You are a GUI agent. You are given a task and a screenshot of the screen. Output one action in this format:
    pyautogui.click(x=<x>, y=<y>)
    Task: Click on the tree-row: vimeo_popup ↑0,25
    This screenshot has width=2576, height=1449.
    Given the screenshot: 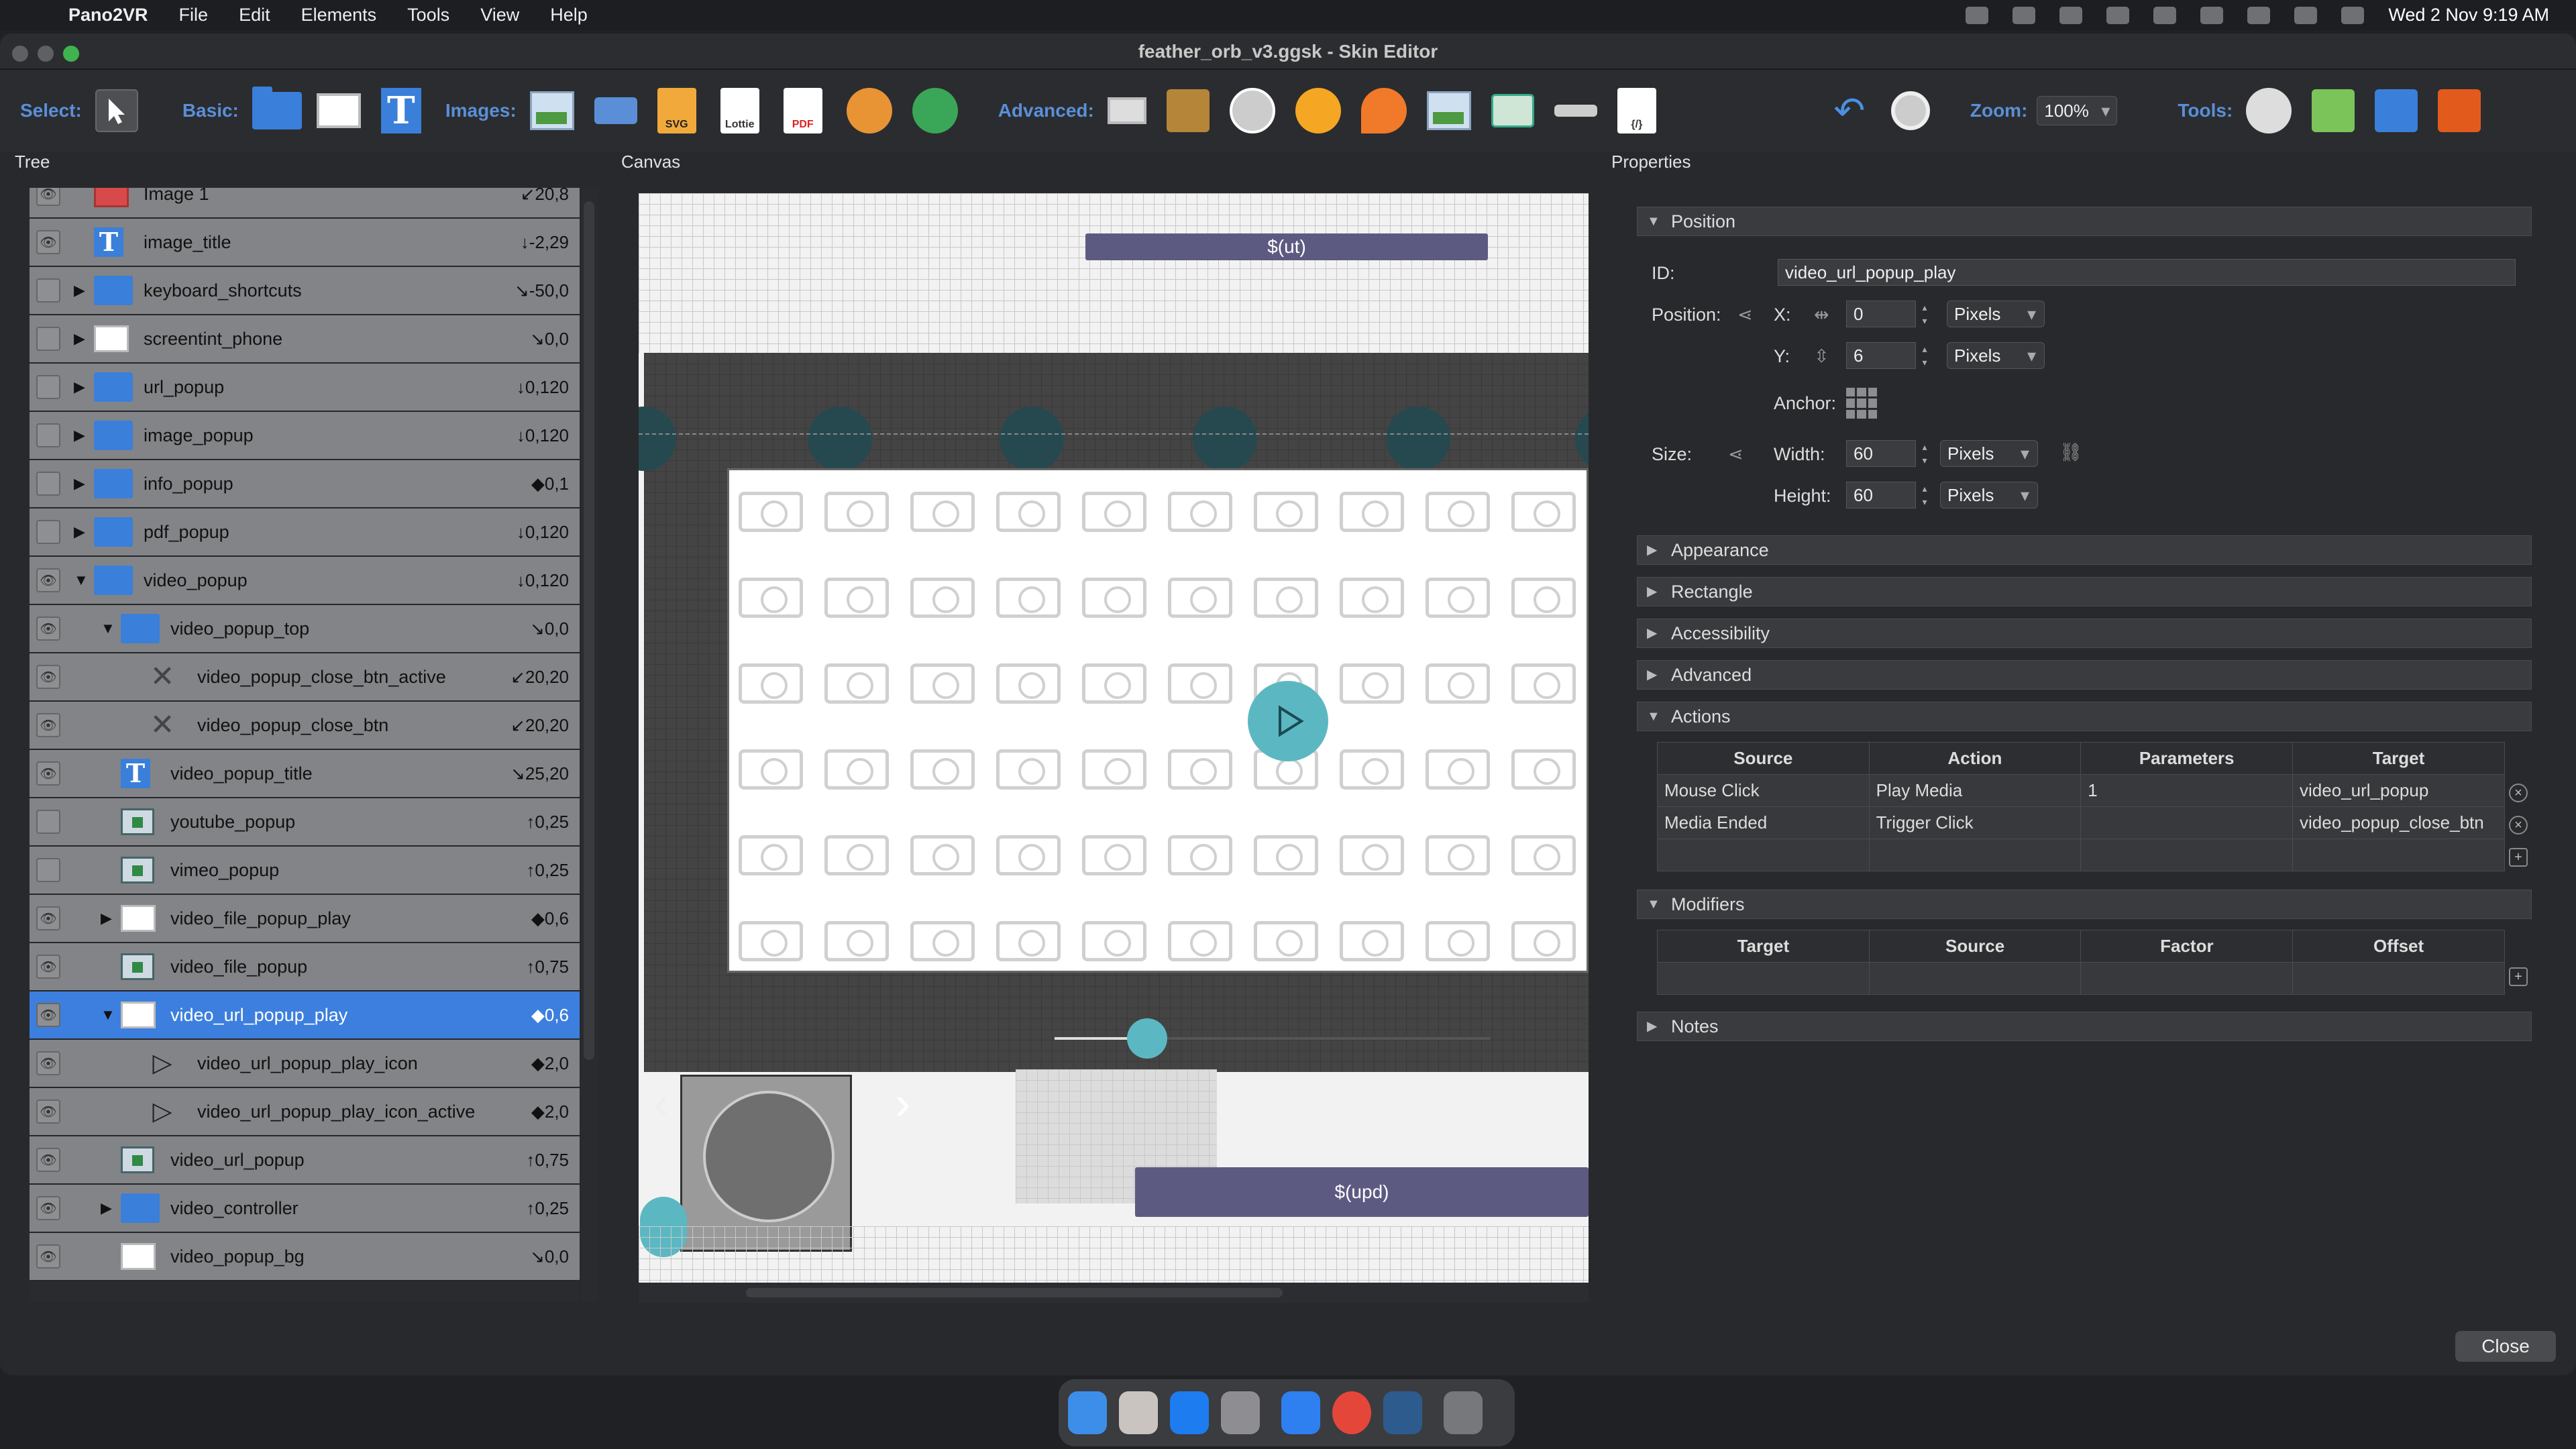 What is the action you would take?
    pyautogui.click(x=305, y=871)
    